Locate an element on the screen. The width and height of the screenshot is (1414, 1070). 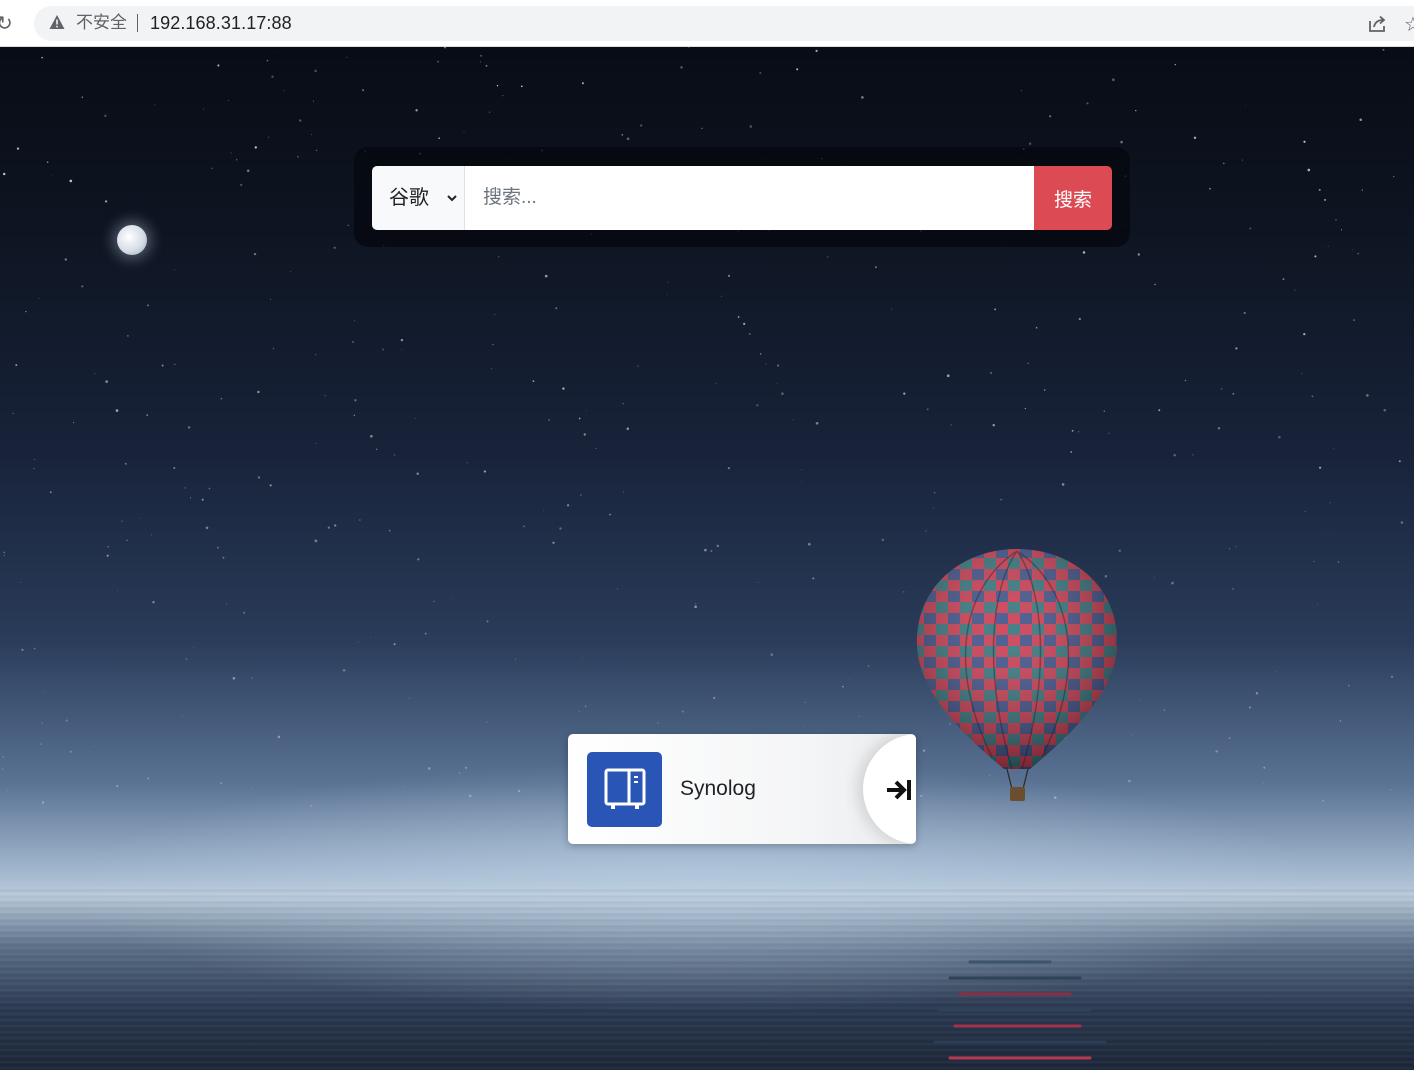
warning-icon is located at coordinates (57, 22).